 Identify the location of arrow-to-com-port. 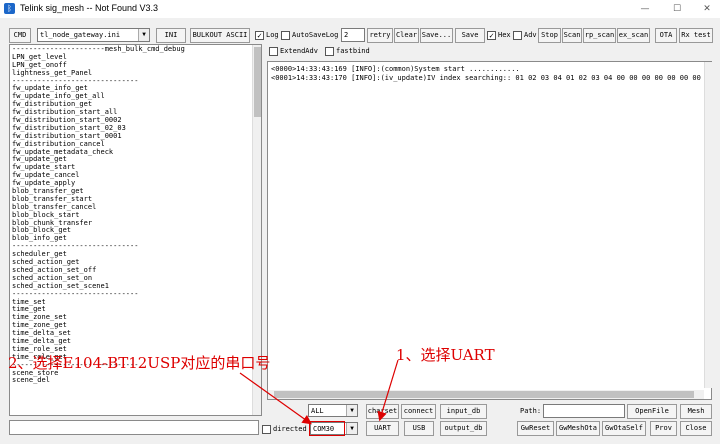
(275, 398).